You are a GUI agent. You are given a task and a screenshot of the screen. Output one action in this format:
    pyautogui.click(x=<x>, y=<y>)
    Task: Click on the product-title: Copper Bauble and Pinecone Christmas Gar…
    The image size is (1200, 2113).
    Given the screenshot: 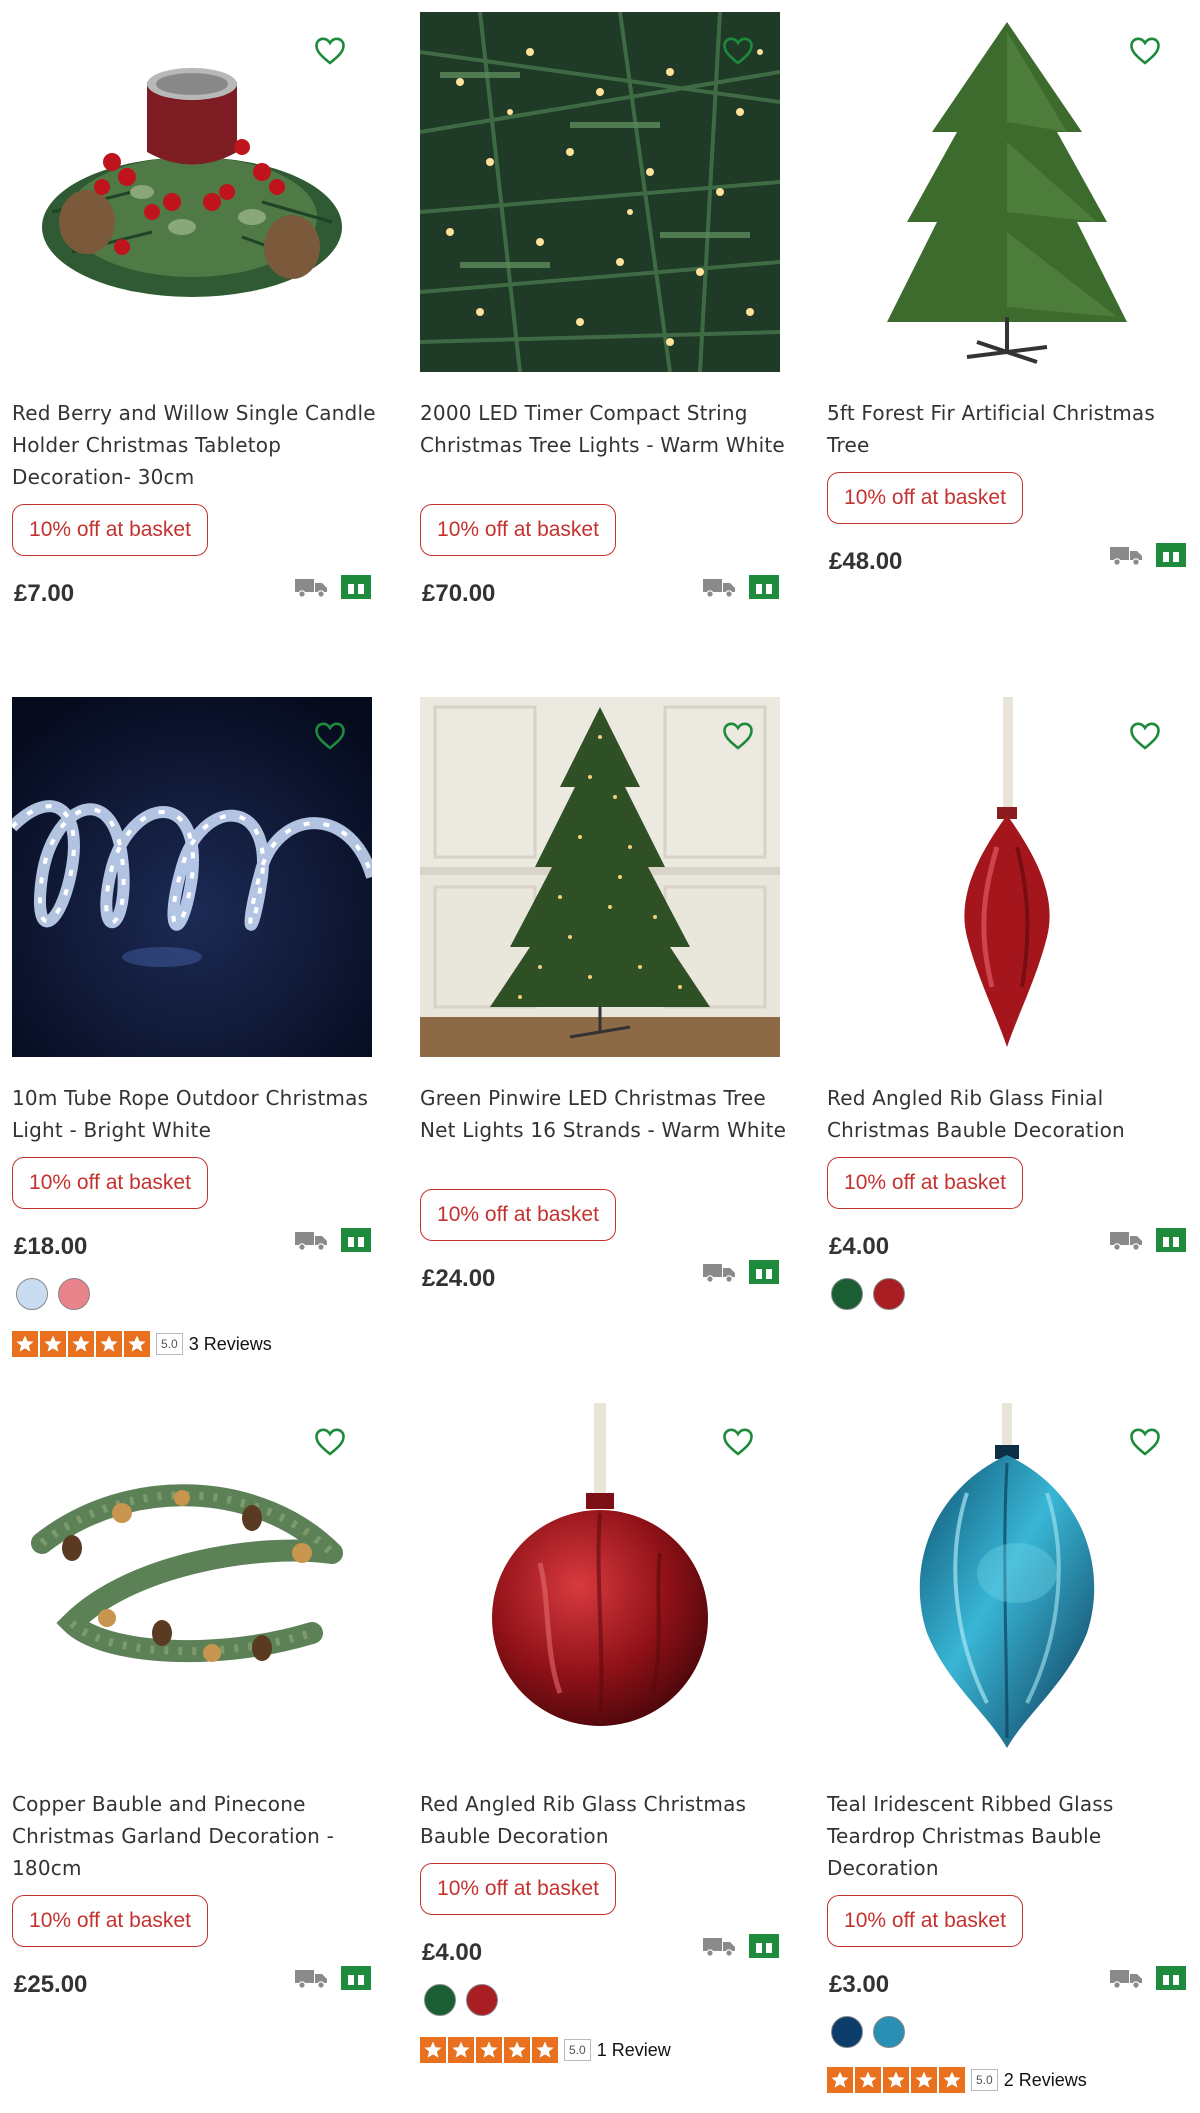 What is the action you would take?
    pyautogui.click(x=197, y=1836)
    